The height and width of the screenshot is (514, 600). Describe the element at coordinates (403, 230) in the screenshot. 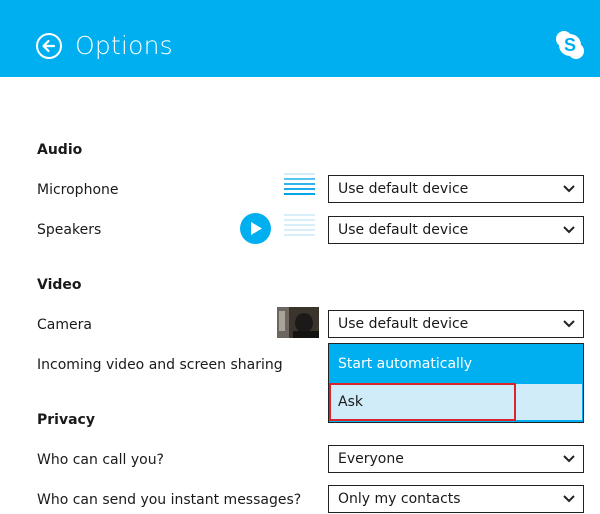

I see `speakers-select-value: Use default device` at that location.